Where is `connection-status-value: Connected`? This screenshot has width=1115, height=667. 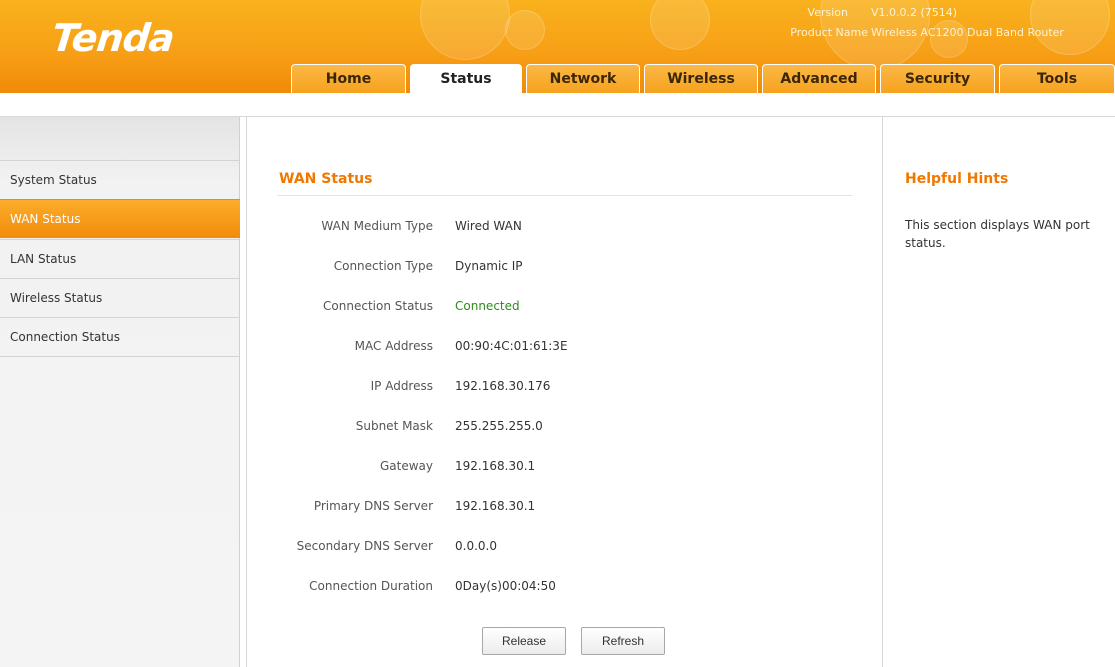
connection-status-value: Connected is located at coordinates (487, 306).